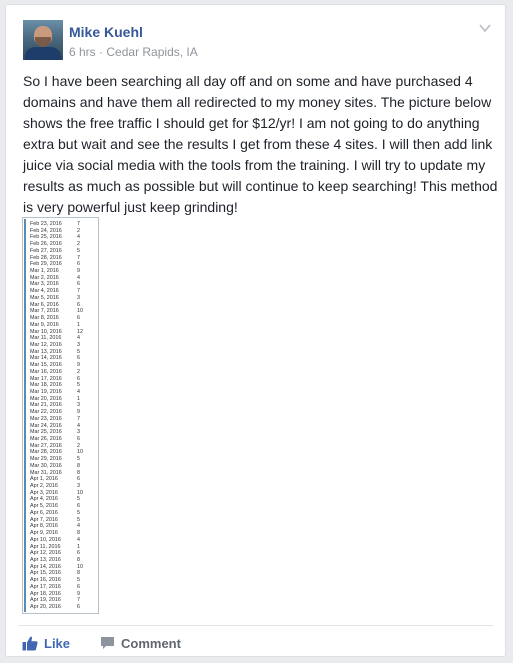 The image size is (513, 663). I want to click on row-date: Mar 13, 2016, so click(46, 351).